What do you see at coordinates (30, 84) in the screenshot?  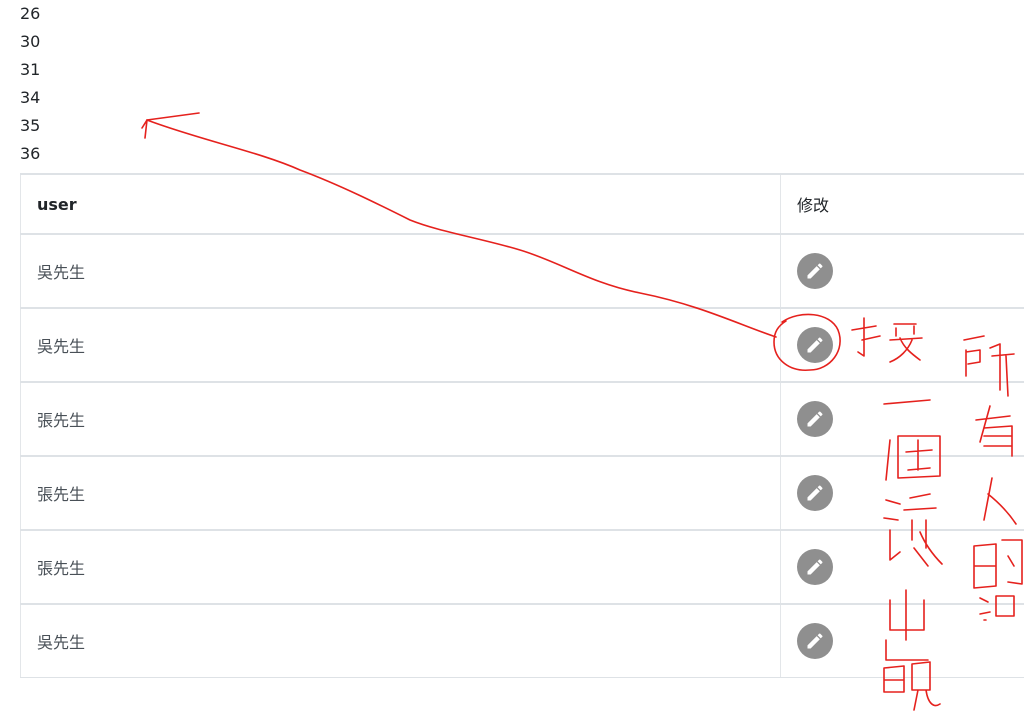 I see `id-list: 26 30 31 34 35 36` at bounding box center [30, 84].